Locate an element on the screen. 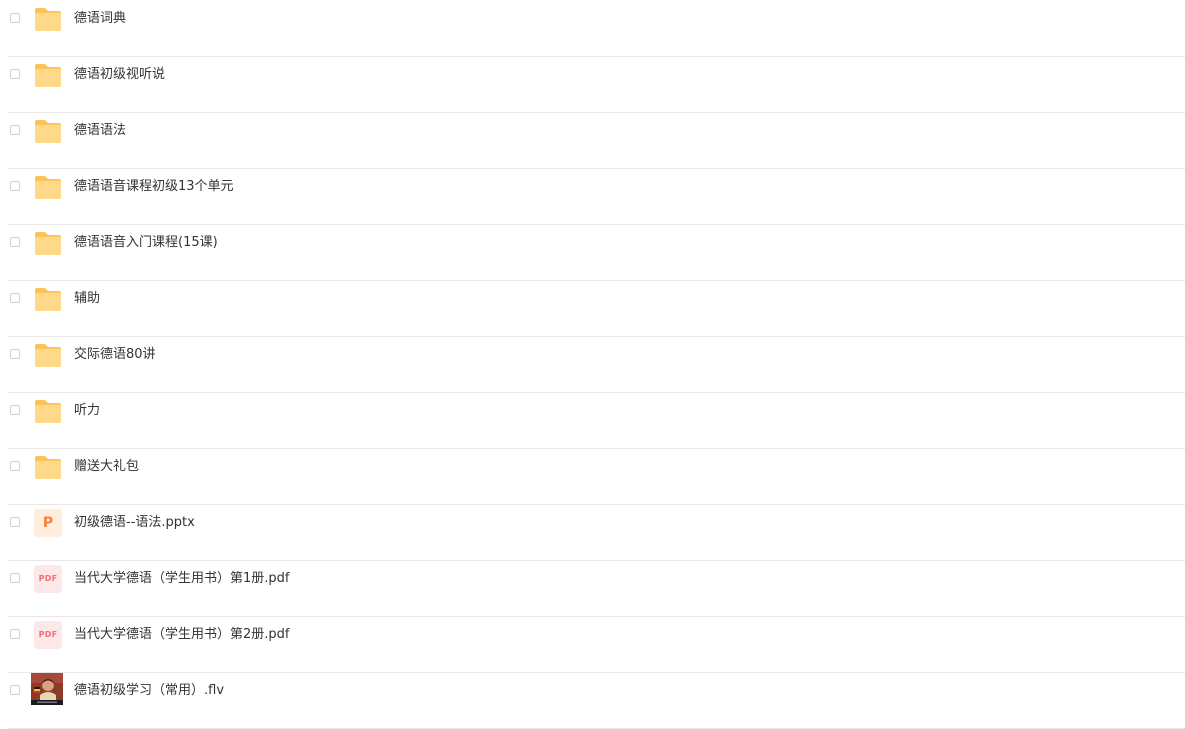 The width and height of the screenshot is (1185, 729). file-name-link: 初级德语--语法.pptx is located at coordinates (134, 523).